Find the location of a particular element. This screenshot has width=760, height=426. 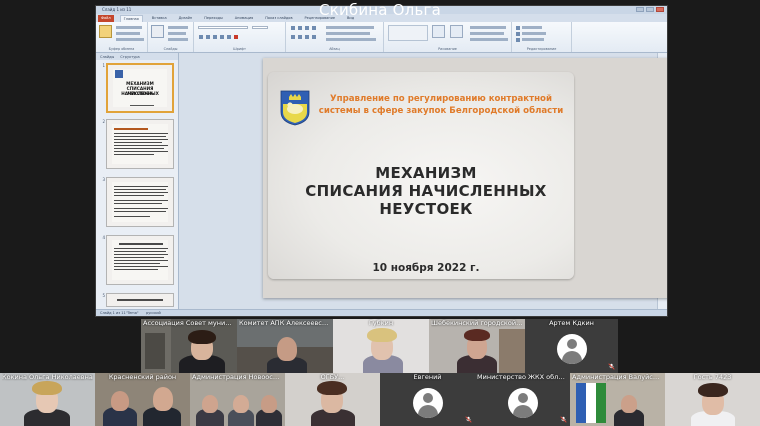

slide-title: МЕХАНИЗМ СПИСАНИЯ НАЧИСЛЕННЫХ НЕУСТОЕК is located at coordinates (426, 191).